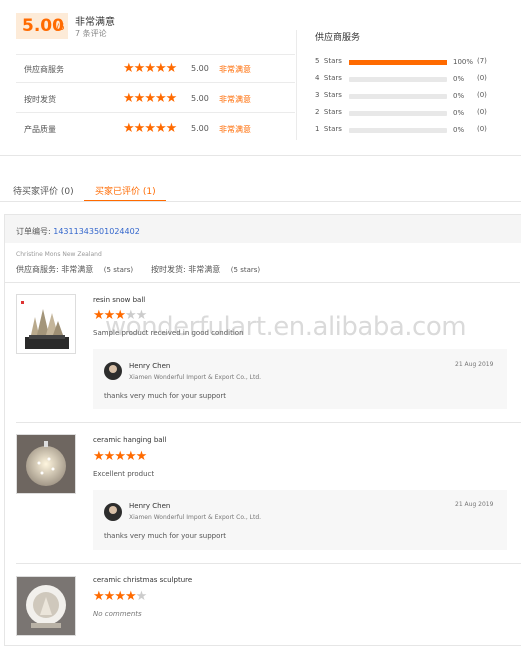 This screenshot has height=653, width=521. What do you see at coordinates (117, 614) in the screenshot?
I see `review-comment: No comments` at bounding box center [117, 614].